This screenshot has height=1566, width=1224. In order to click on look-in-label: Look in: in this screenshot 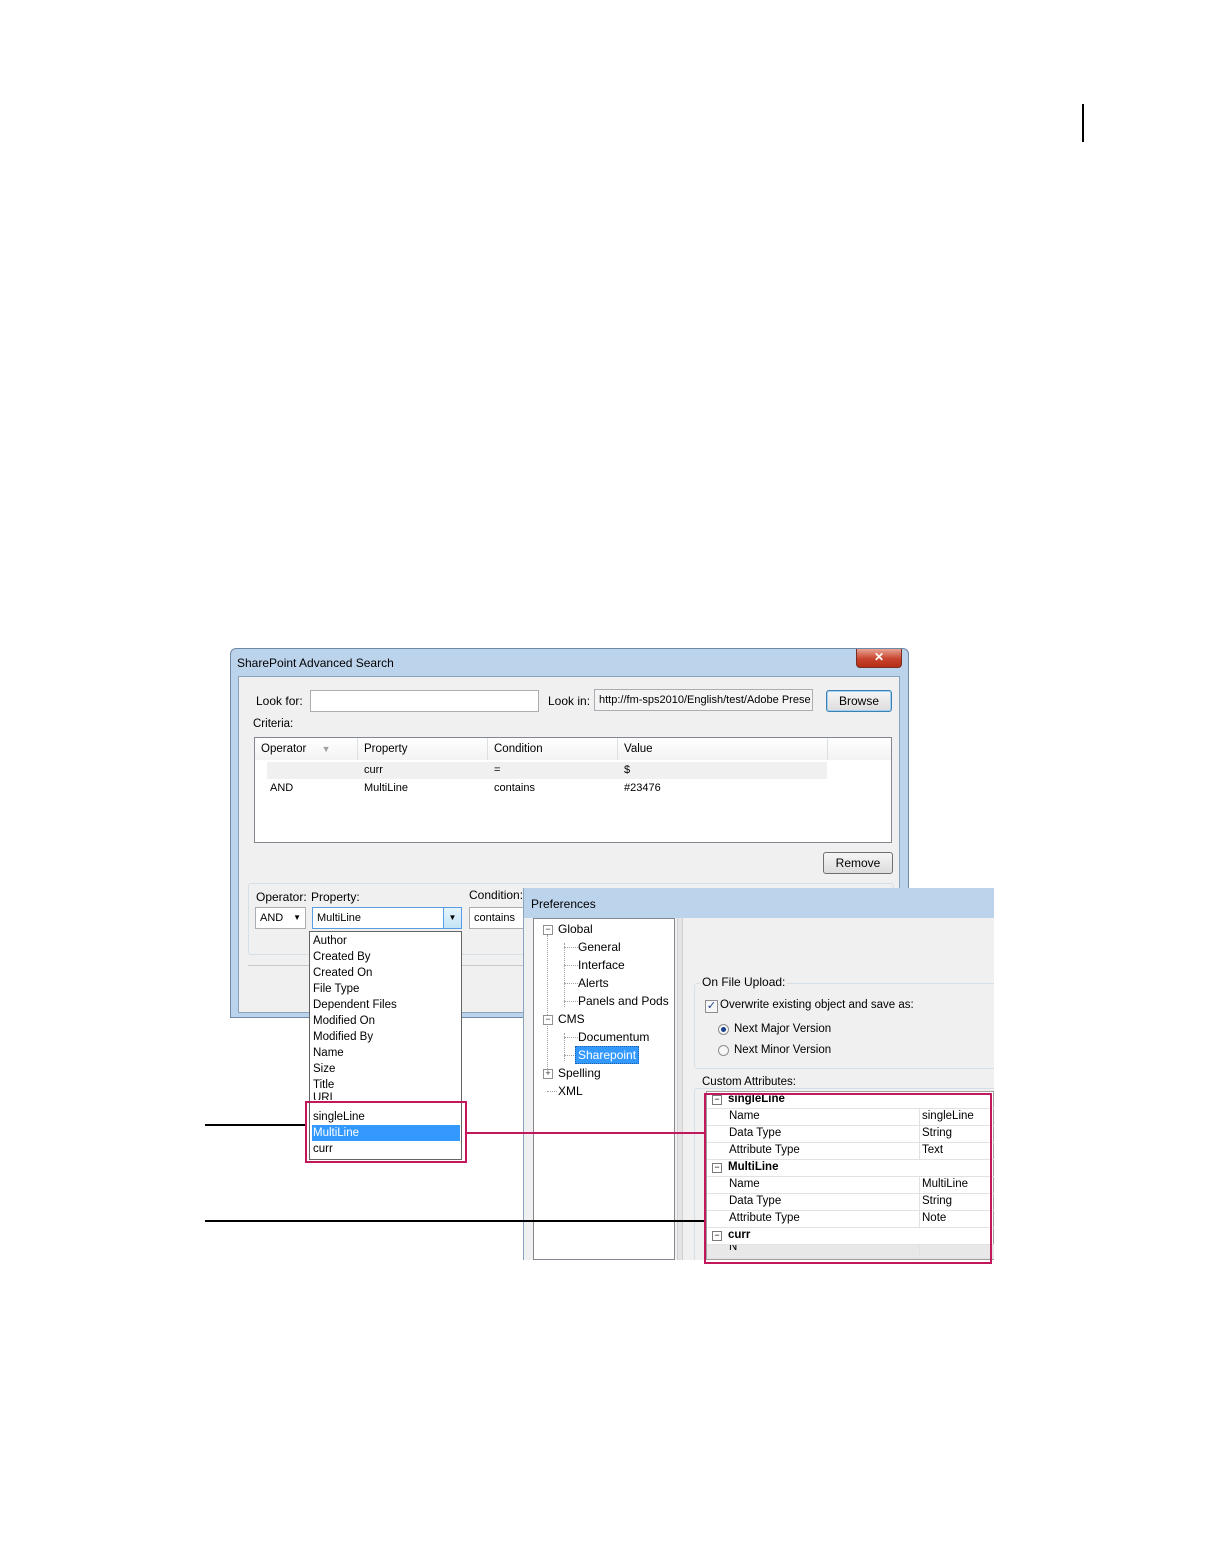, I will do `click(569, 701)`.